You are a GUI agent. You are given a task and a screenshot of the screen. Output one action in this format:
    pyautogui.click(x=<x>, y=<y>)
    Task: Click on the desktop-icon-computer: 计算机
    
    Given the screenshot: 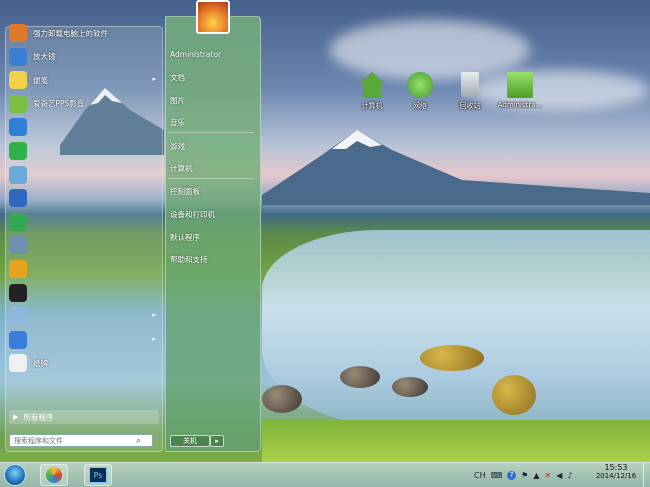 What is the action you would take?
    pyautogui.click(x=372, y=91)
    